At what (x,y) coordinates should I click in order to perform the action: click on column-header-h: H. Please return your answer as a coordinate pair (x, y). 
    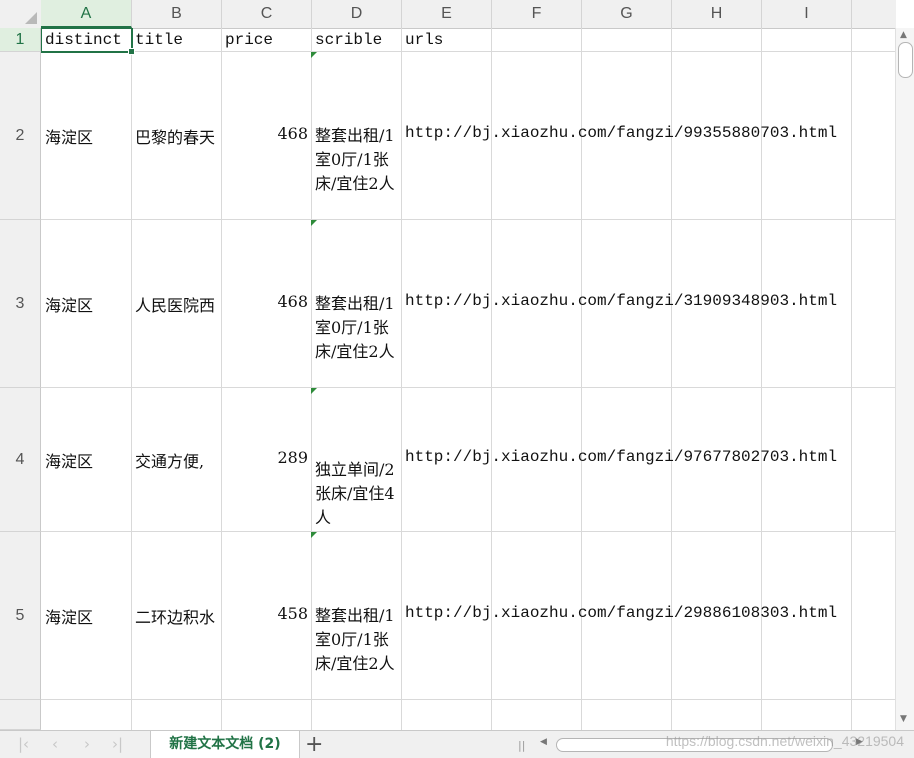
    Looking at the image, I should click on (717, 14).